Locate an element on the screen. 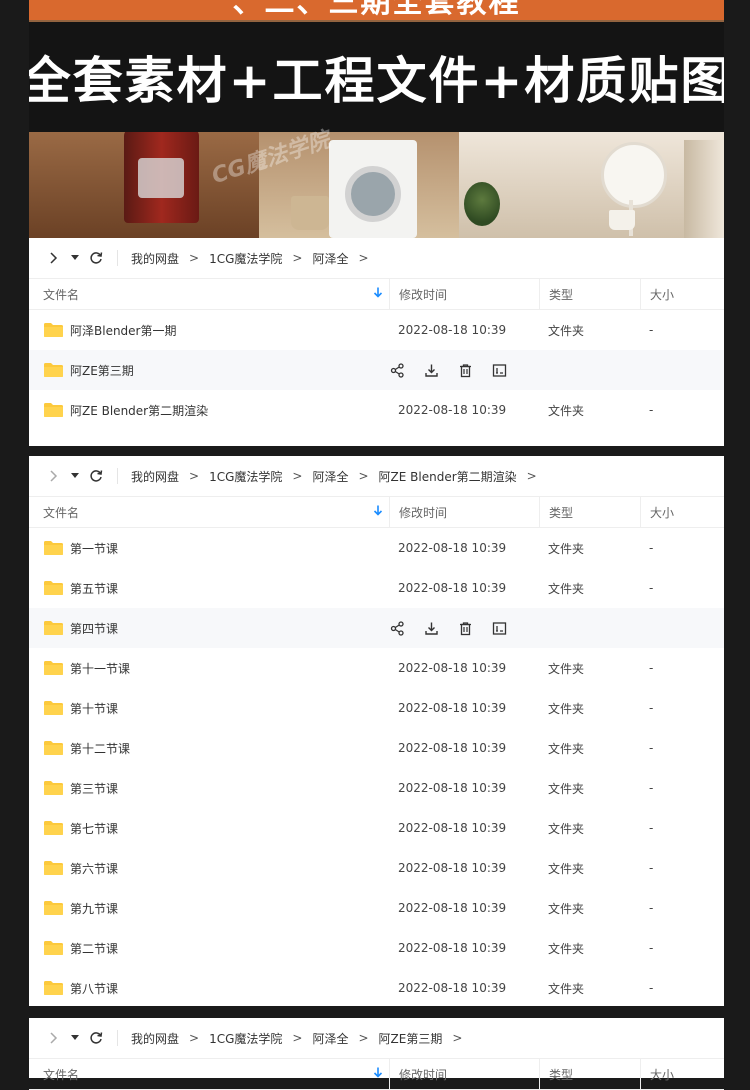 The width and height of the screenshot is (750, 1090). table-row: 第五节课 2022-08-18 10:39 文件夹 - is located at coordinates (376, 588).